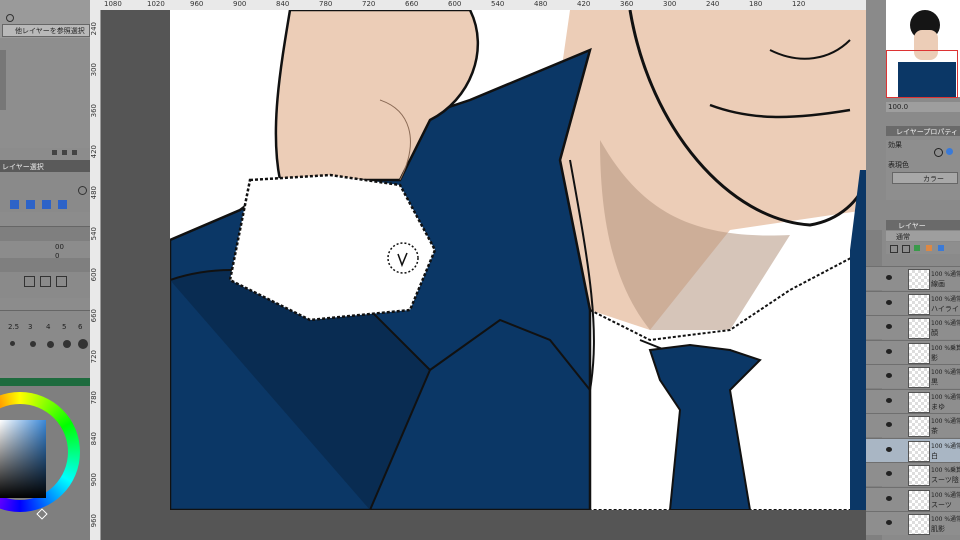 This screenshot has height=540, width=960. Describe the element at coordinates (799, 4) in the screenshot. I see `ruler-top-label: 120` at that location.